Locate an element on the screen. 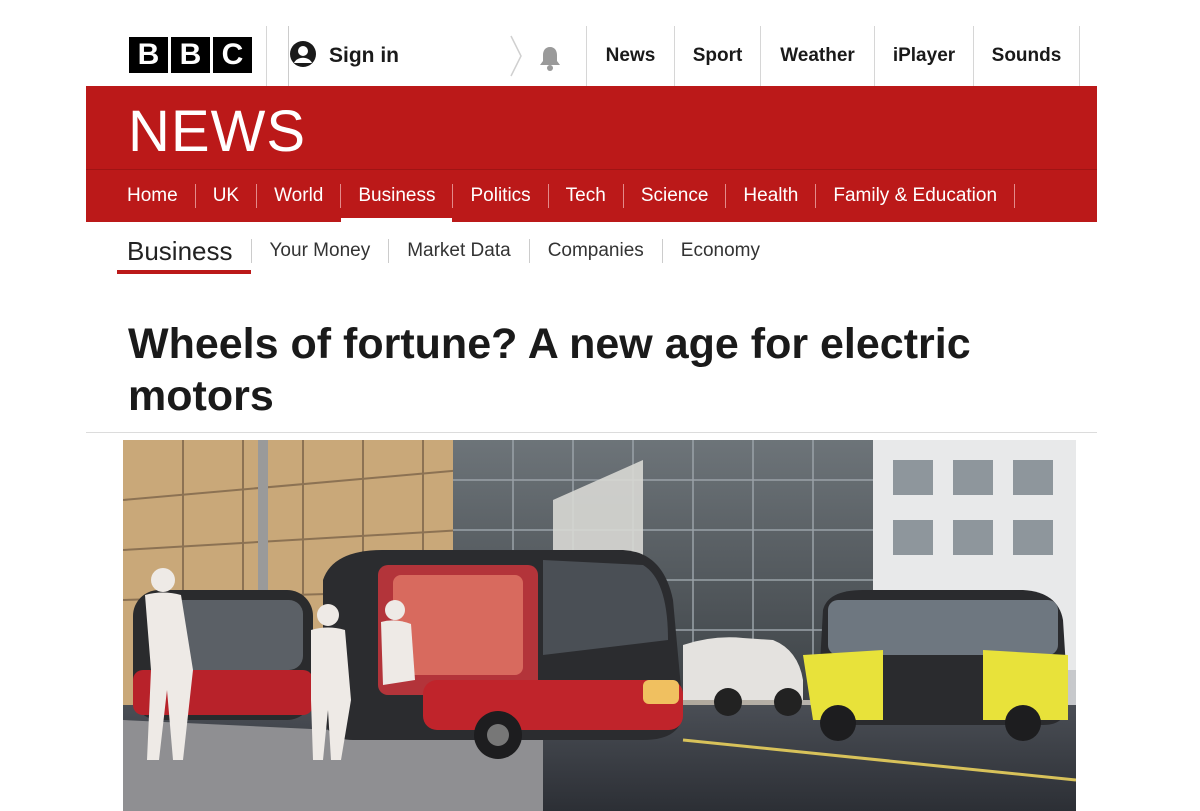 The height and width of the screenshot is (811, 1200). bbc-logo-letter-b1: B is located at coordinates (148, 55).